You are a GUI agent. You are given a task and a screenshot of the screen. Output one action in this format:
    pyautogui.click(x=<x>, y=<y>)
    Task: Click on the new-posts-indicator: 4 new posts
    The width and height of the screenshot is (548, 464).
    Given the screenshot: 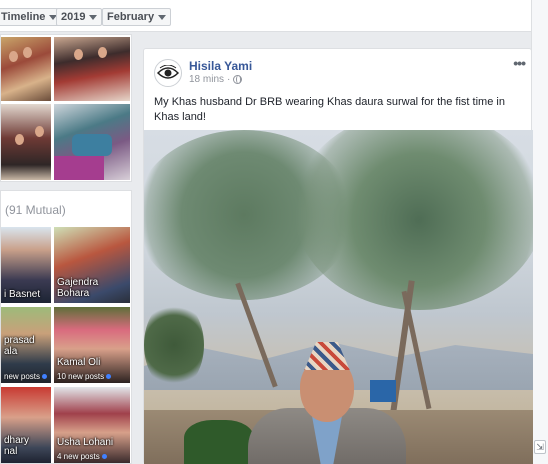 What is the action you would take?
    pyautogui.click(x=82, y=456)
    